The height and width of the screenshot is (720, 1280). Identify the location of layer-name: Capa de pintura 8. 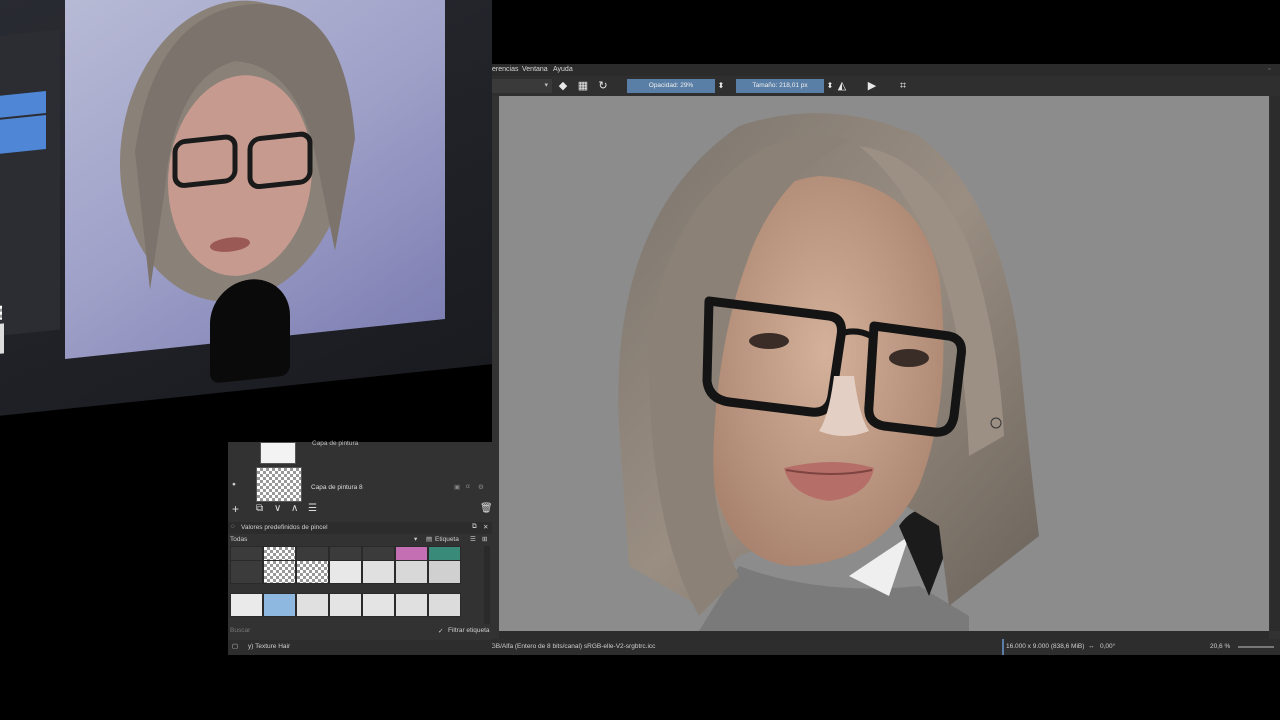
(337, 487).